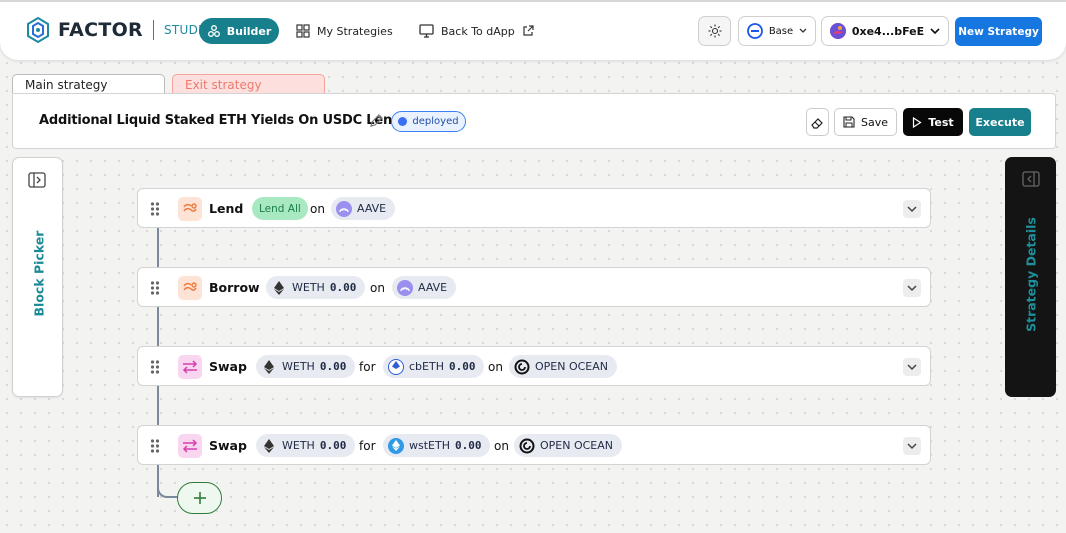 The image size is (1066, 533). I want to click on my-strategies-link: My Strategies, so click(344, 31).